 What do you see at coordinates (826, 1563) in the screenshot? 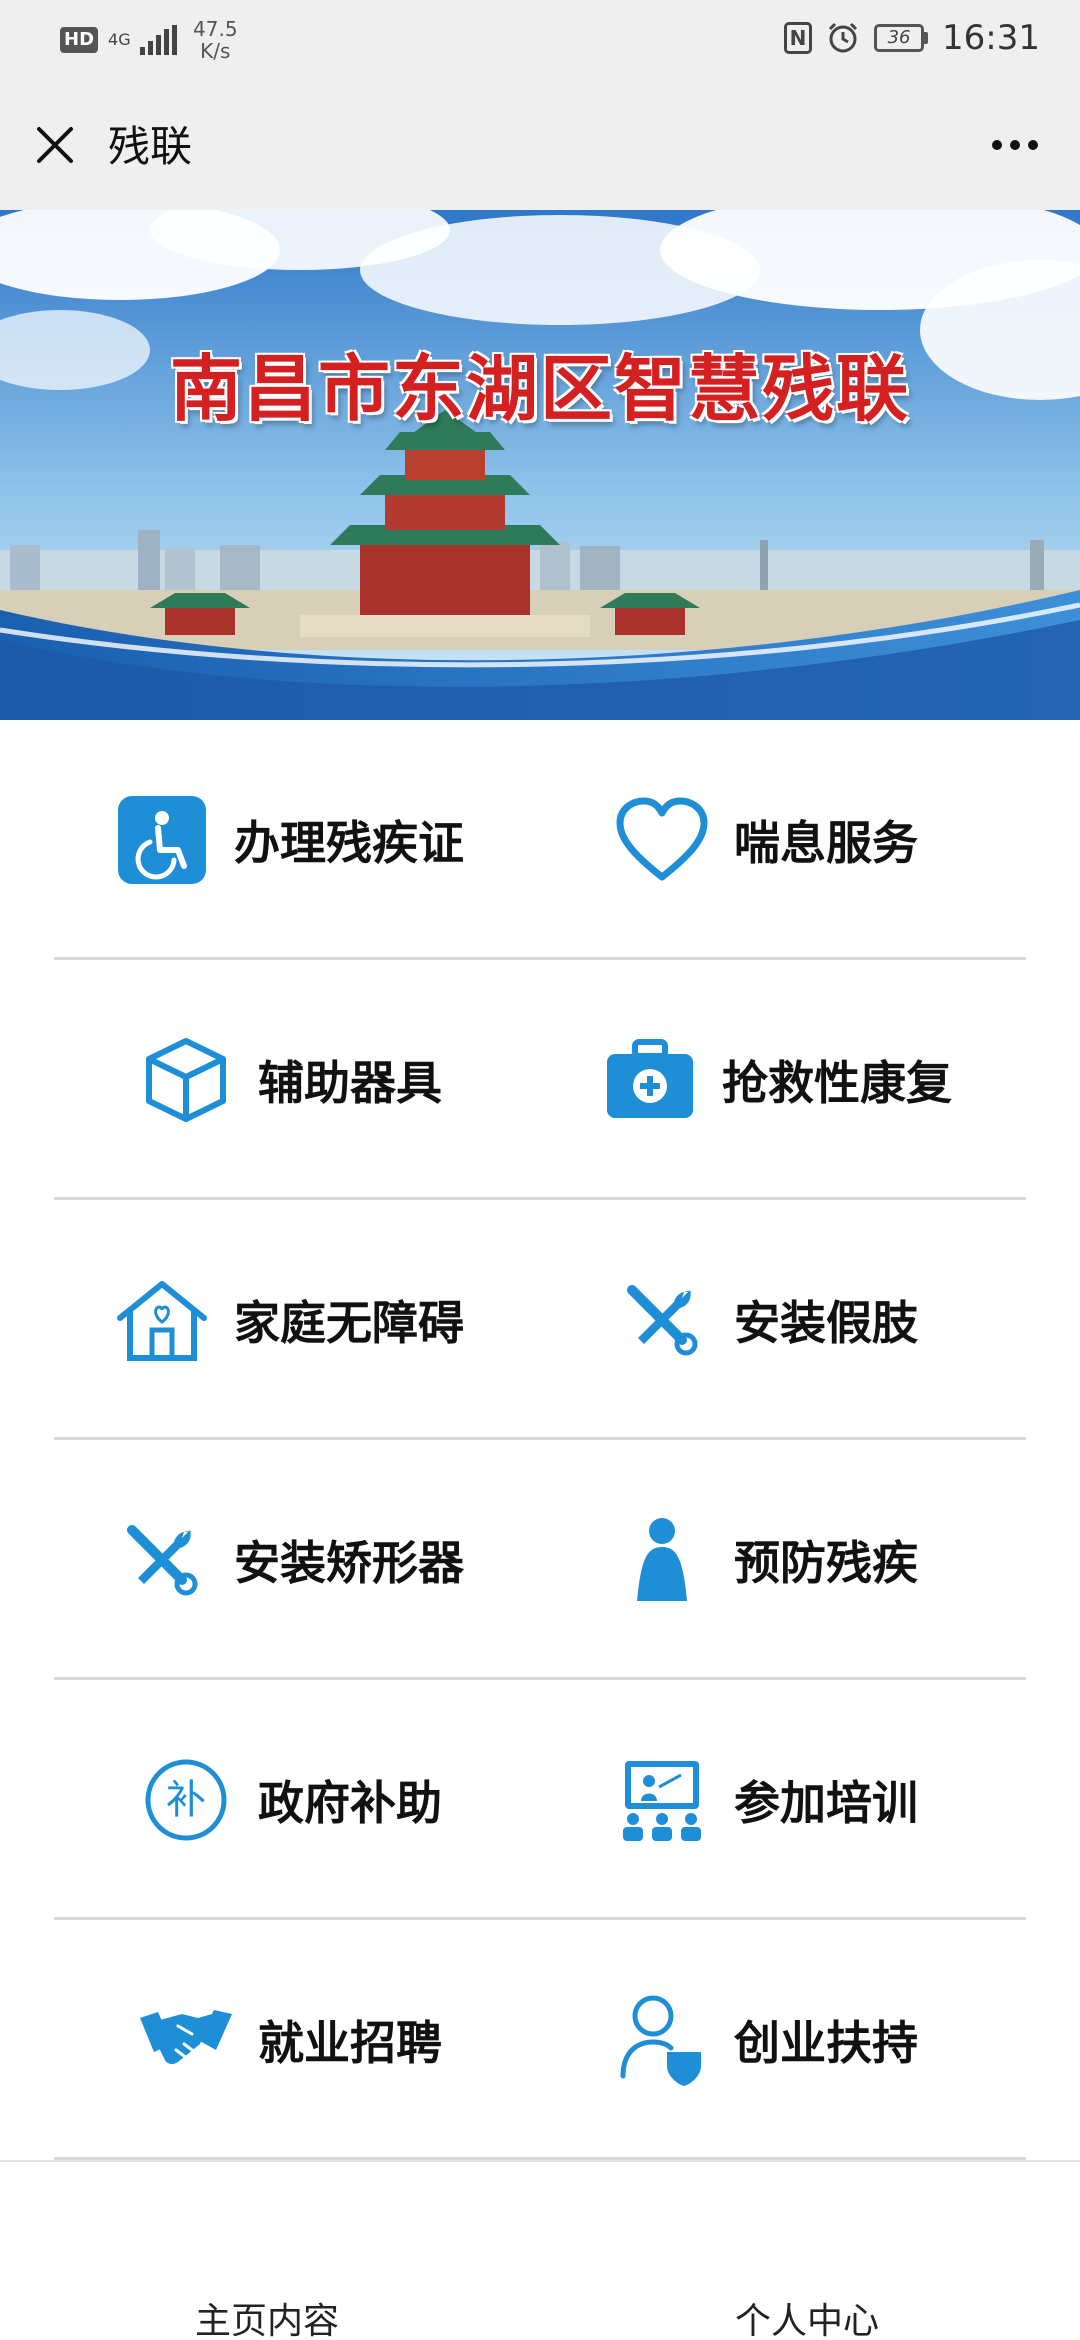
I see `menu-item-label: 预防残疾` at bounding box center [826, 1563].